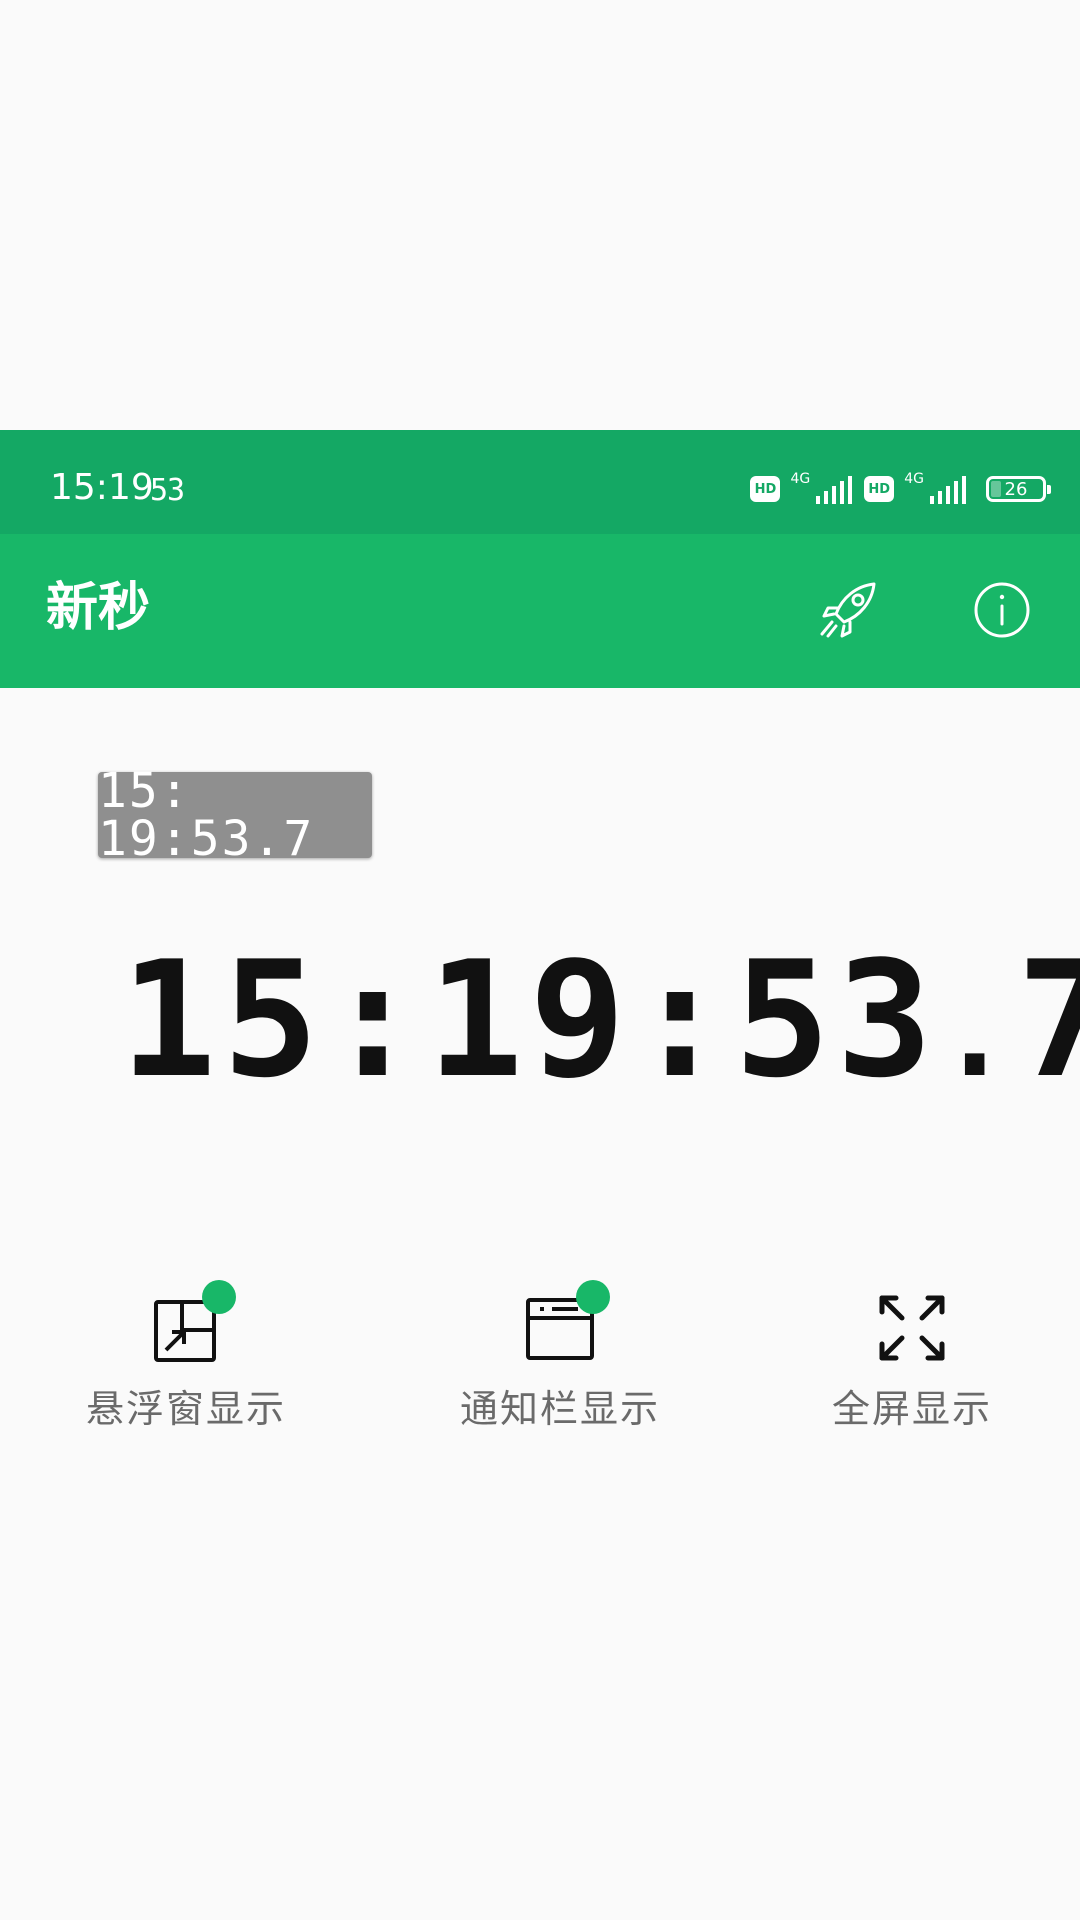  What do you see at coordinates (765, 489) in the screenshot?
I see `hd-badge-1: HD` at bounding box center [765, 489].